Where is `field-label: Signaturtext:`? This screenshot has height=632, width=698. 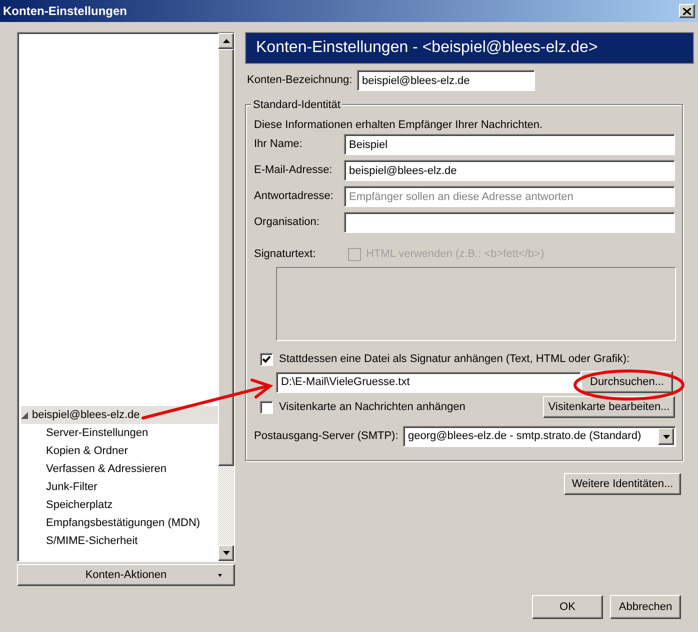 field-label: Signaturtext: is located at coordinates (285, 254).